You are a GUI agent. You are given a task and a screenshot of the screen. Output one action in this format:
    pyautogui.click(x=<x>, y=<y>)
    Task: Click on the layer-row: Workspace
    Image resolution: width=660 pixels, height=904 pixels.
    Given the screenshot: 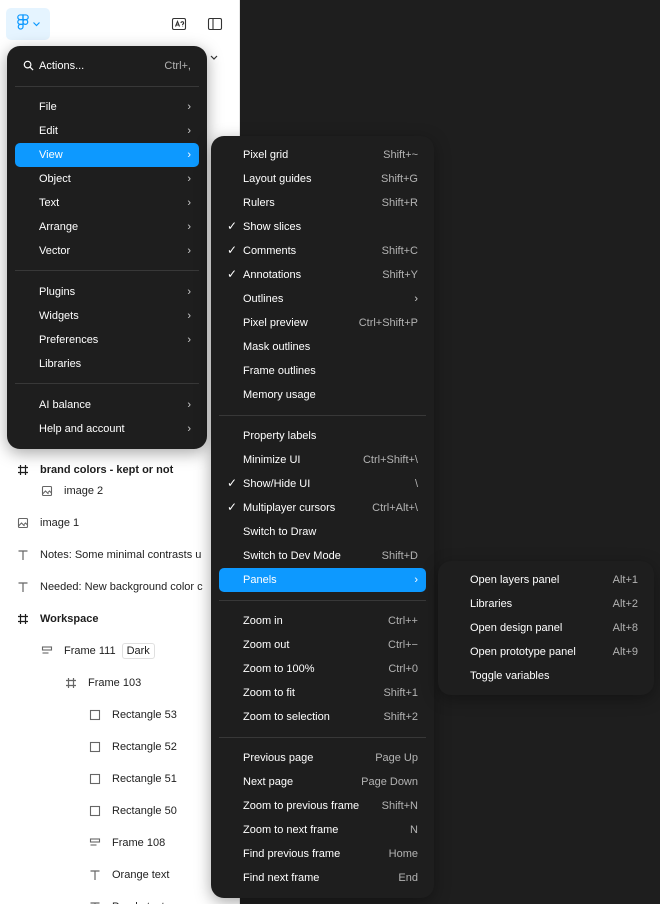 What is the action you would take?
    pyautogui.click(x=119, y=619)
    